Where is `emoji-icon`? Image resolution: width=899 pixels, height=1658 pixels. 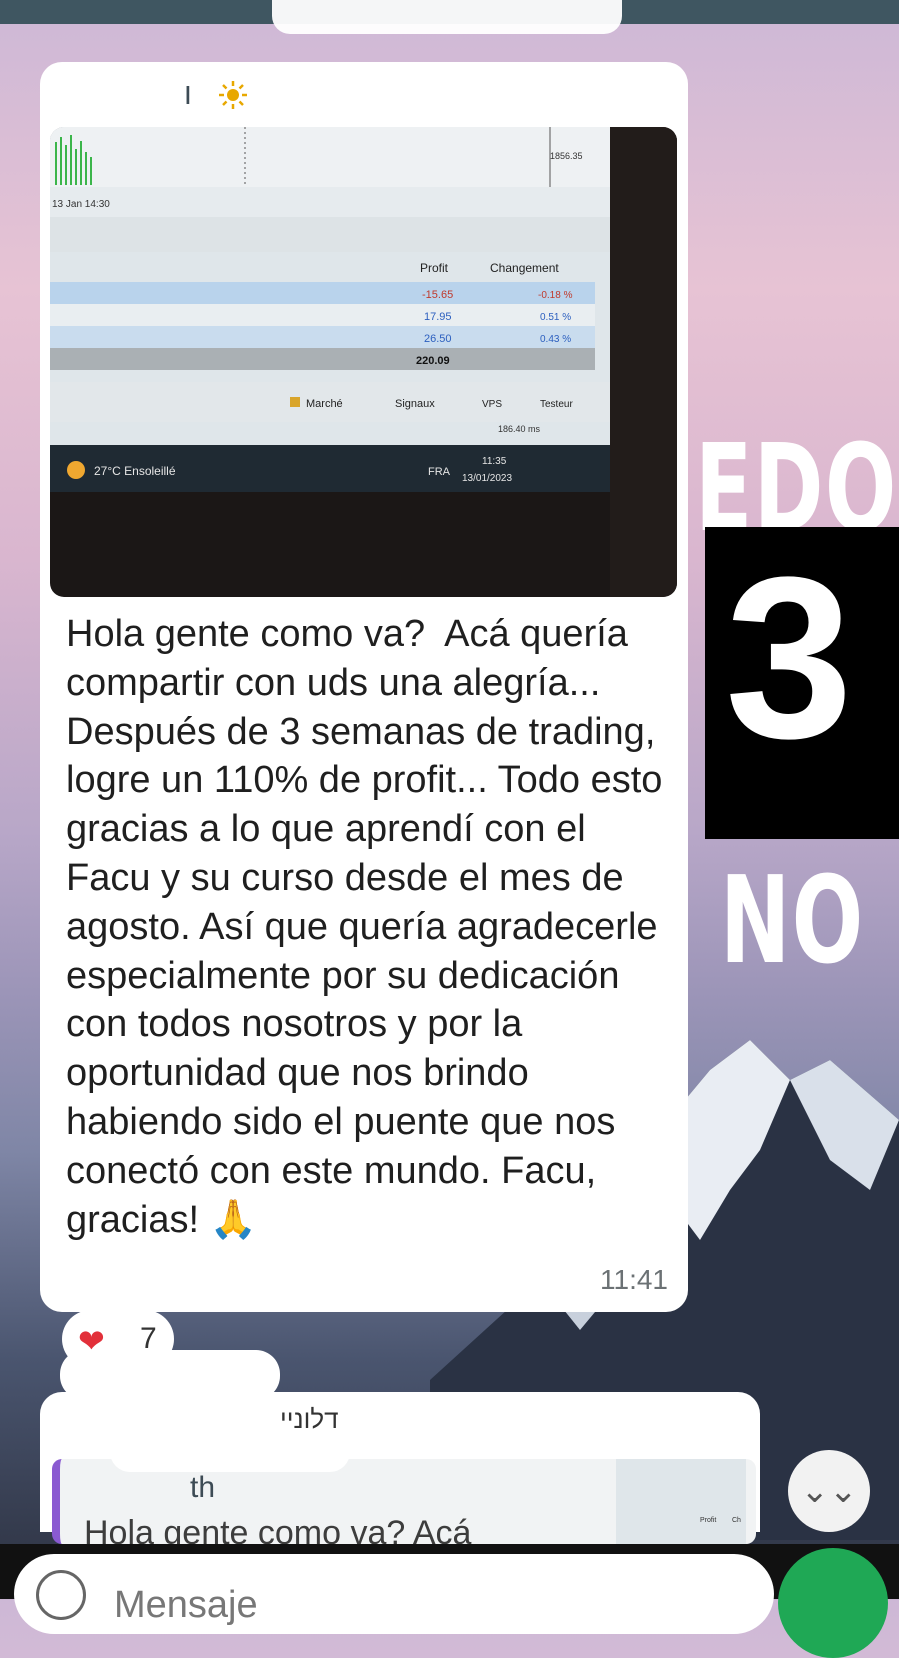
emoji-icon is located at coordinates (61, 1595).